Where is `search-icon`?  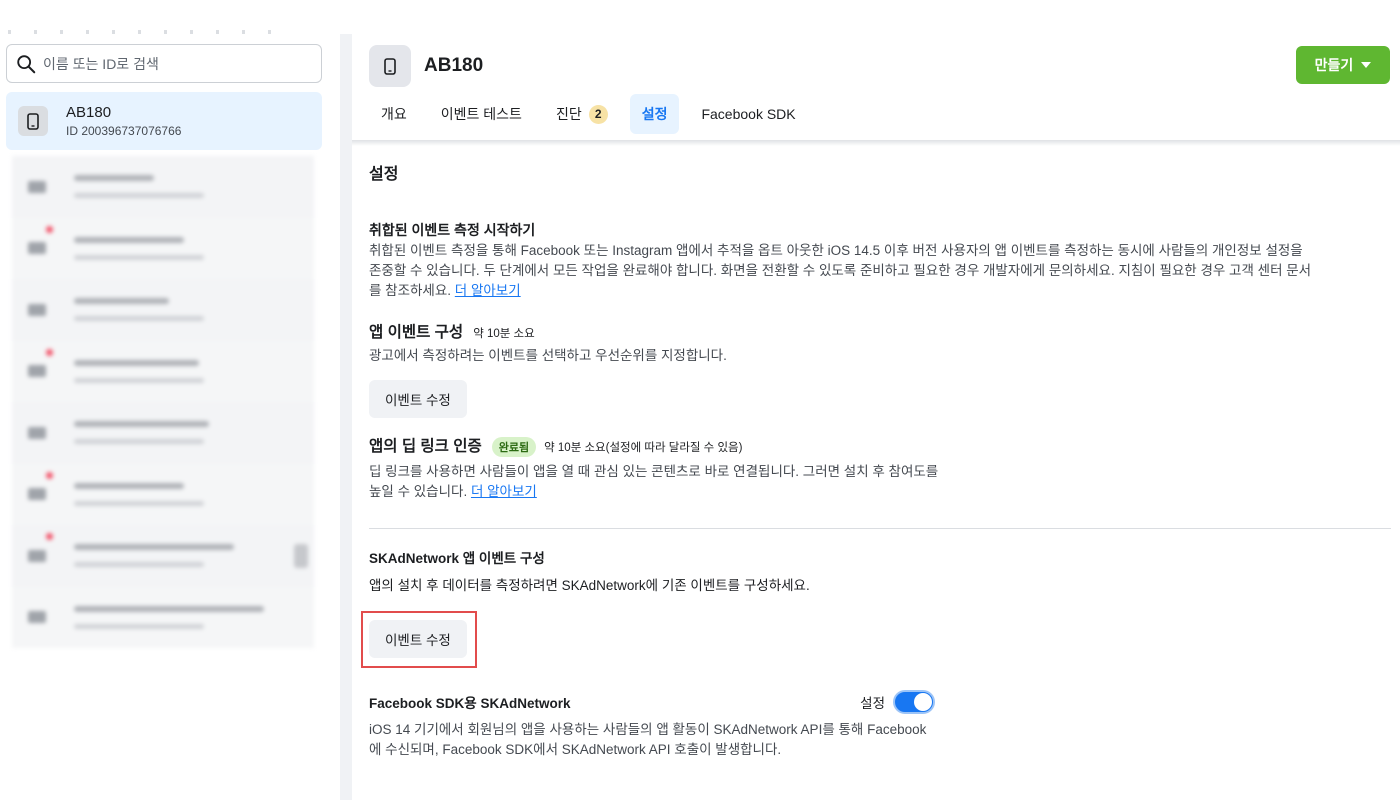 search-icon is located at coordinates (26, 64).